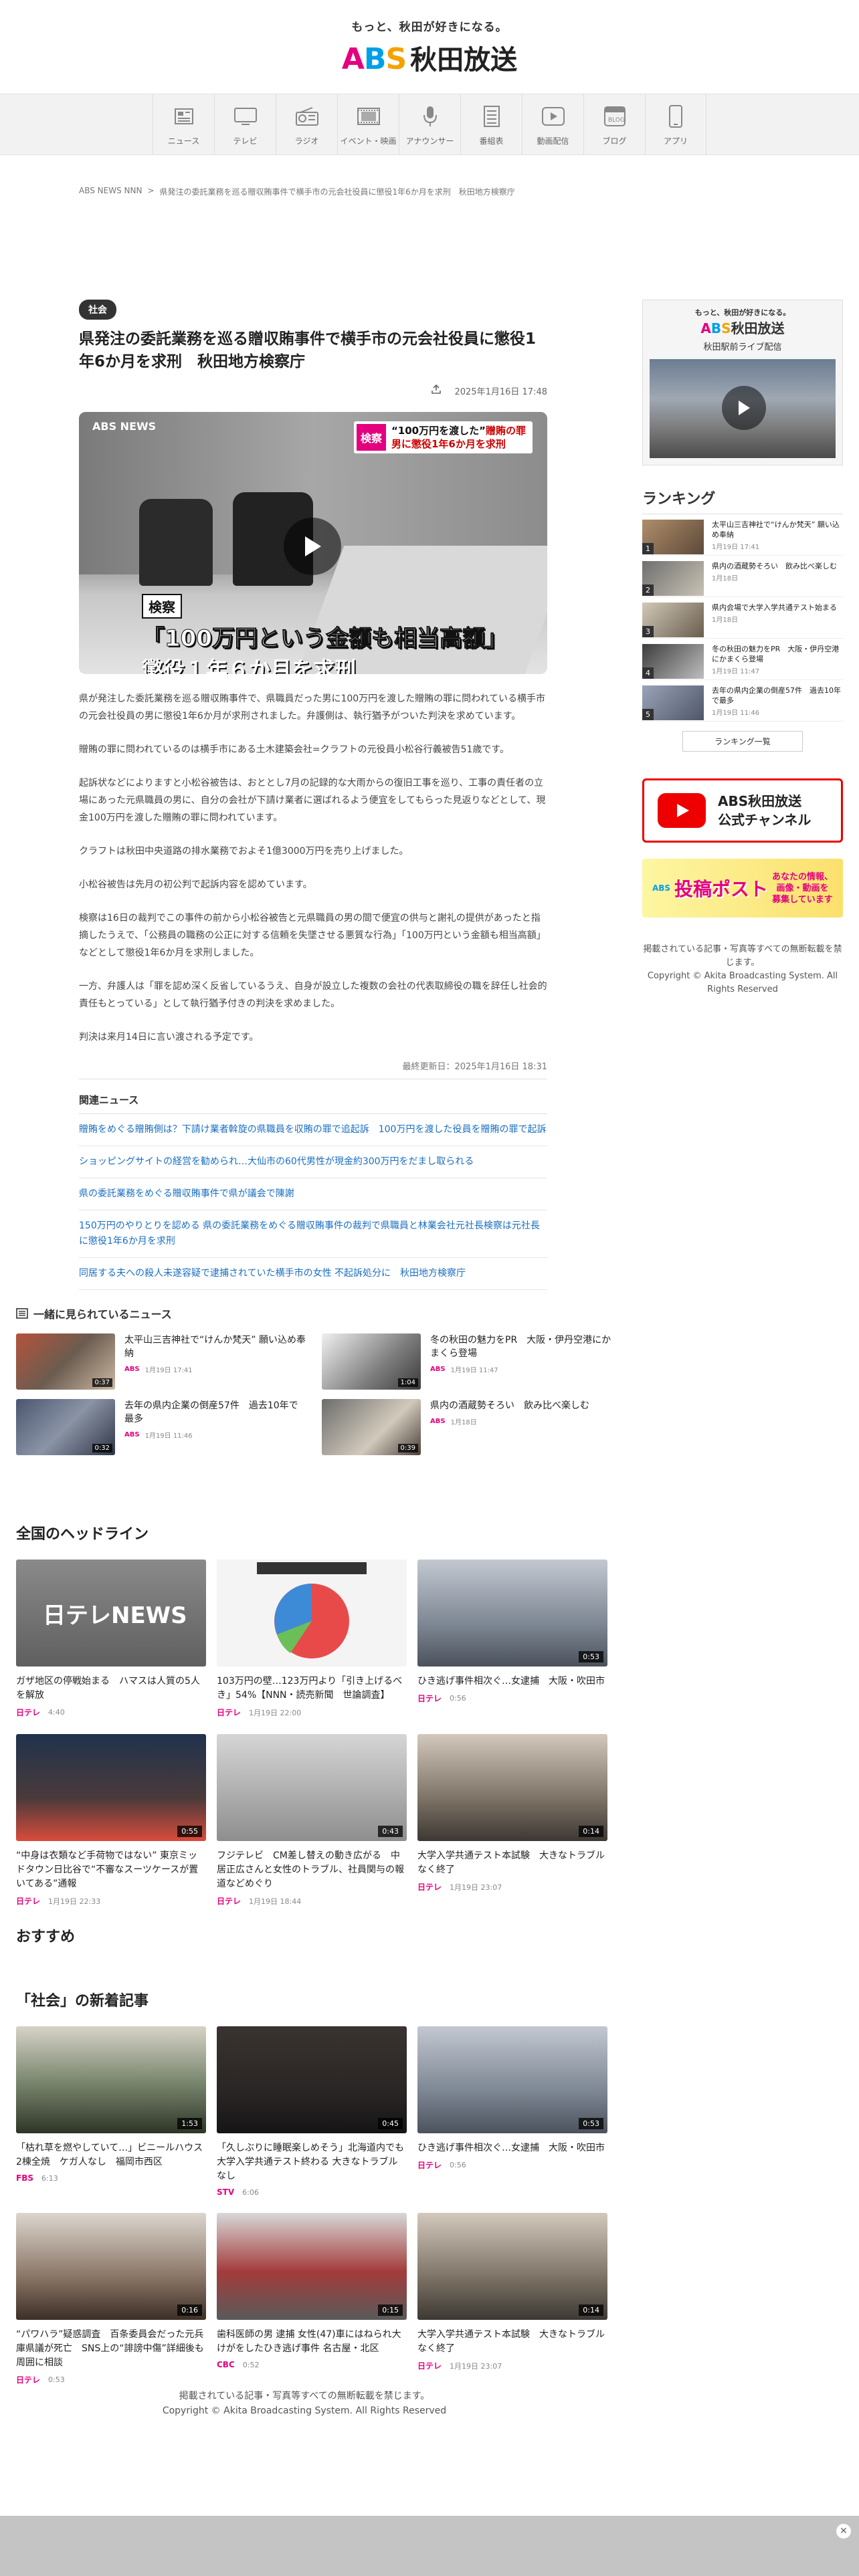 This screenshot has width=859, height=2576. I want to click on society-thumbnail: 0:53, so click(512, 2079).